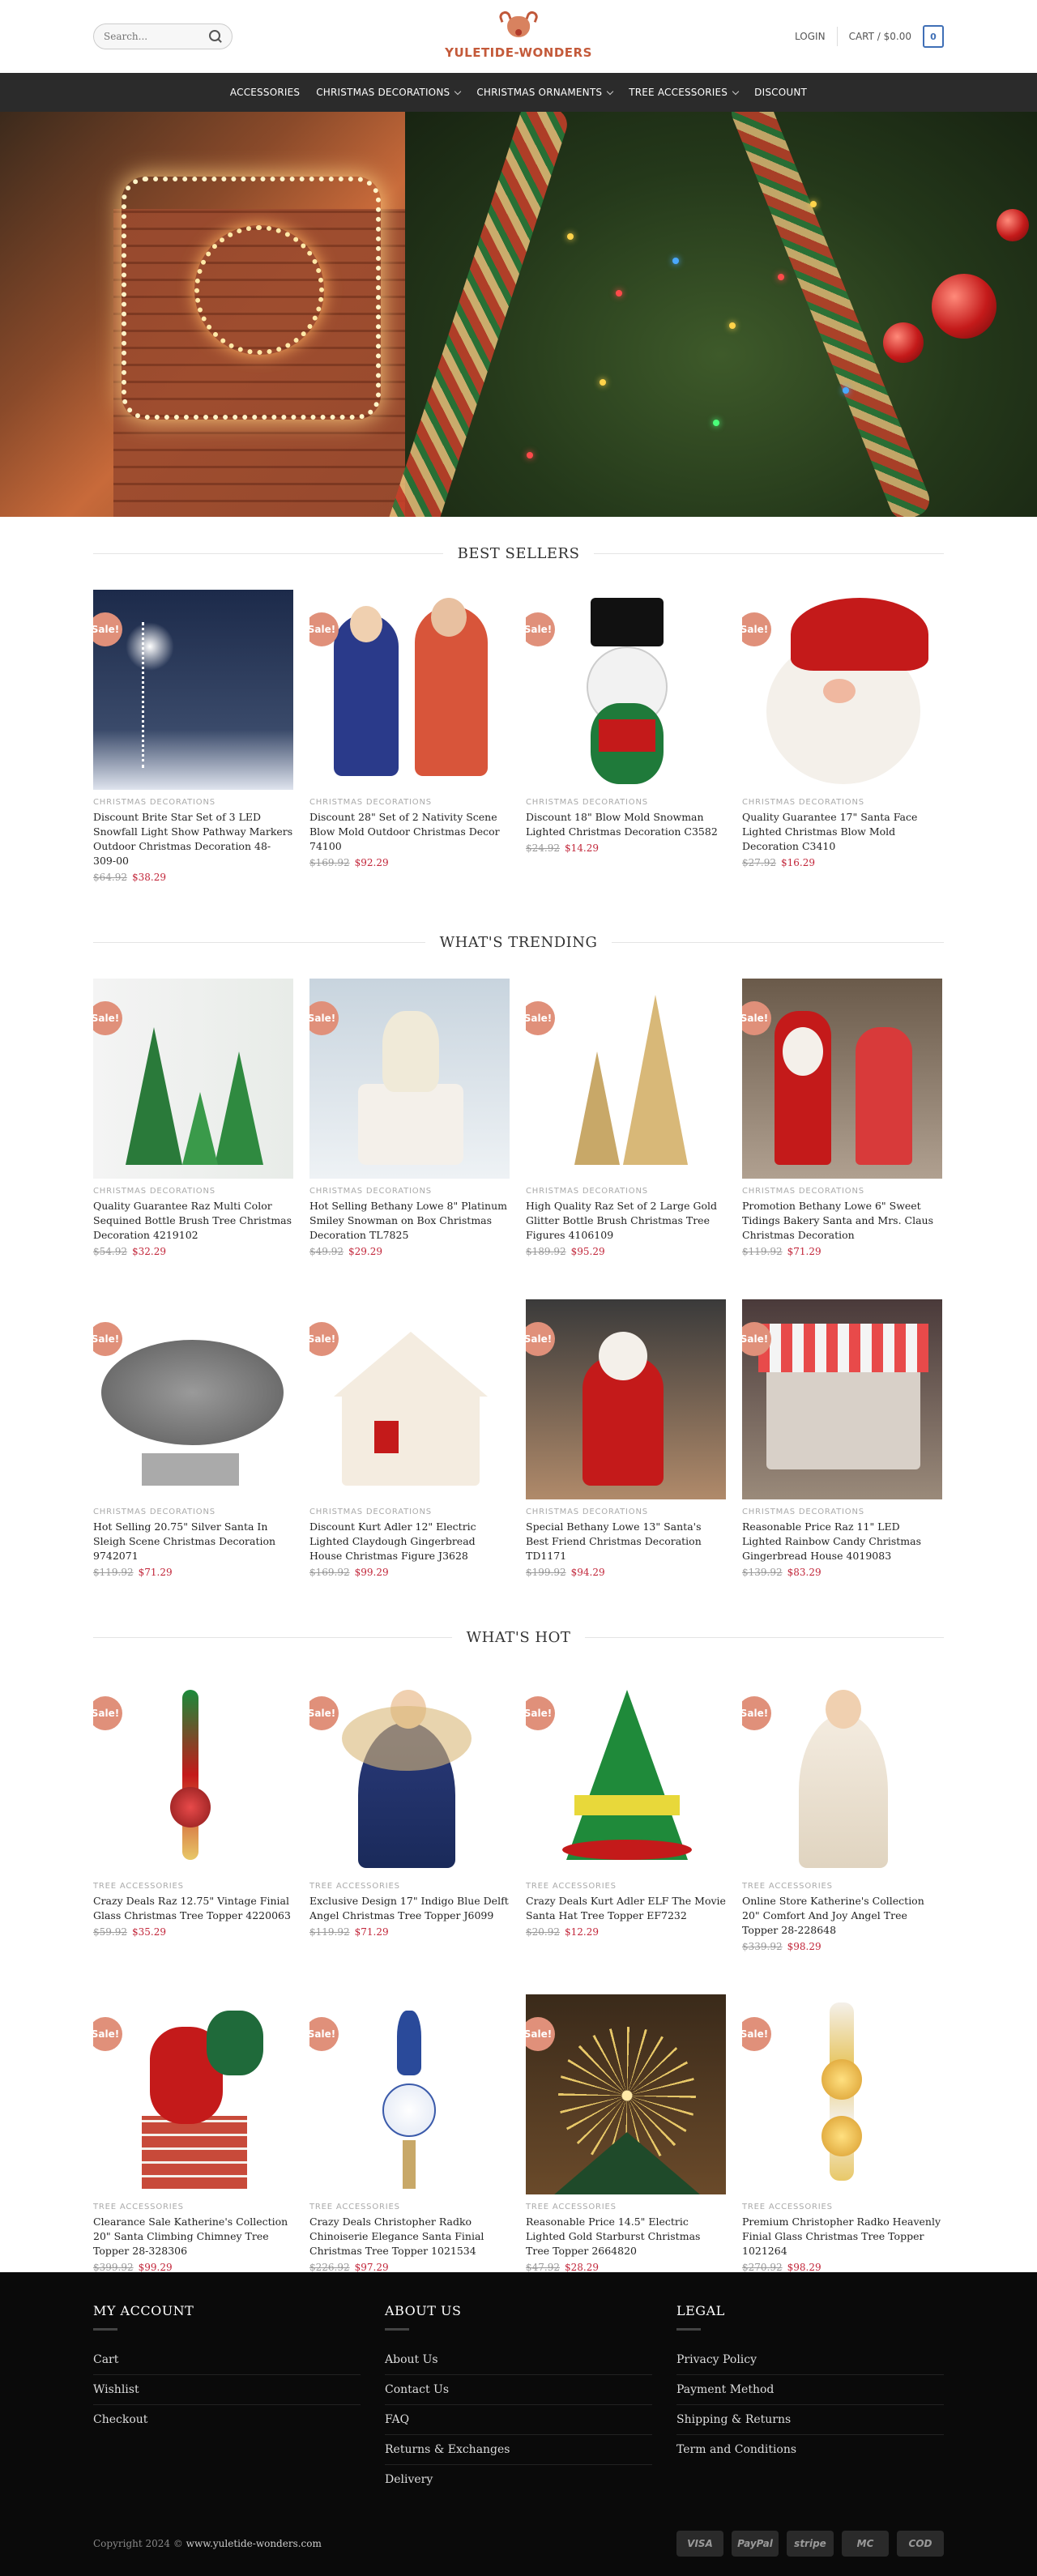 The image size is (1037, 2576). Describe the element at coordinates (518, 2390) in the screenshot. I see `footer-link: Contact Us` at that location.